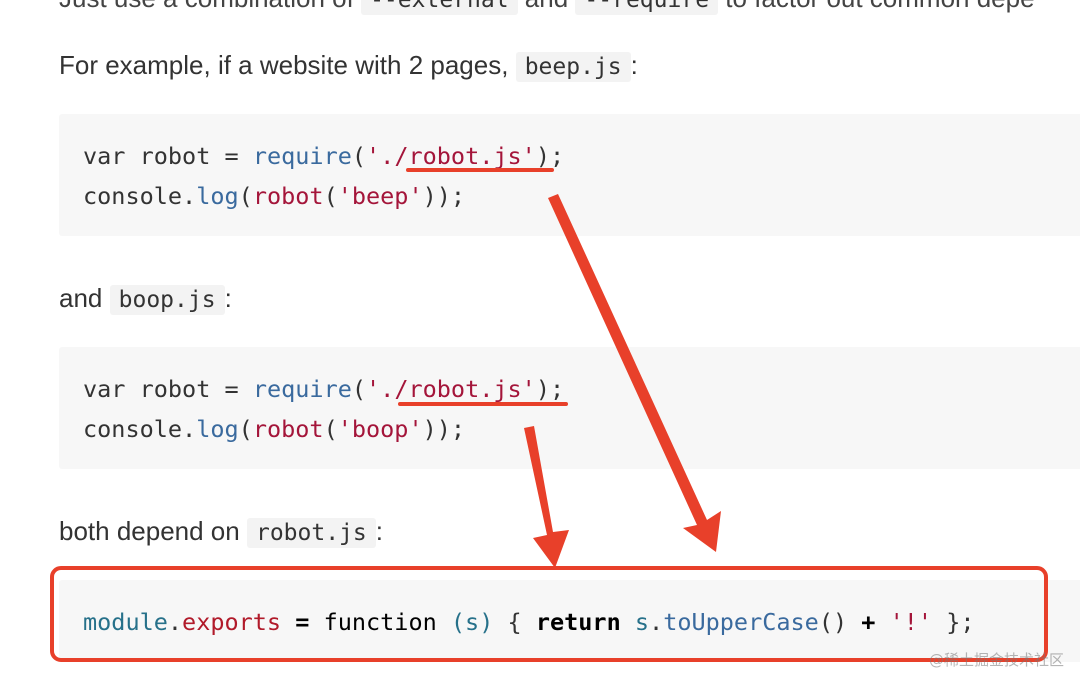 This screenshot has height=684, width=1080. Describe the element at coordinates (578, 622) in the screenshot. I see `code-keyword-return: return` at that location.